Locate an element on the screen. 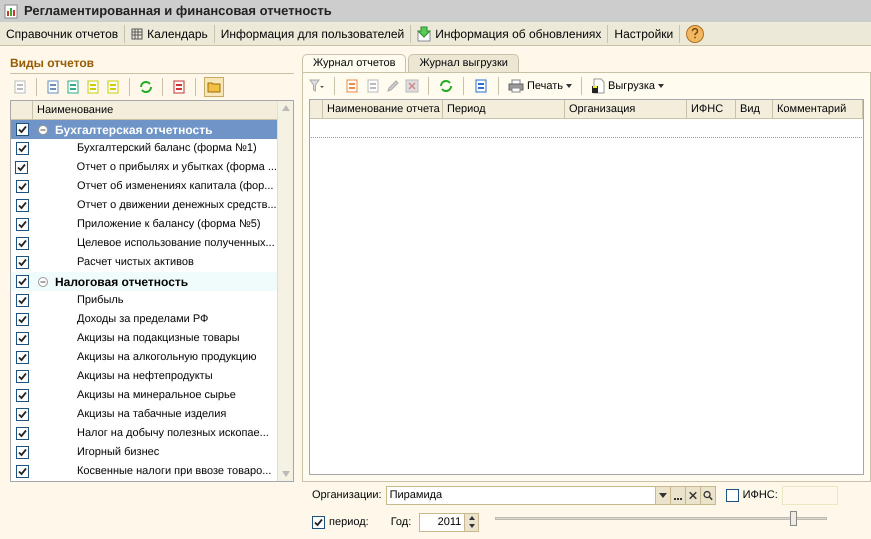 The width and height of the screenshot is (871, 539). tab: Журнал выгрузки is located at coordinates (463, 63).